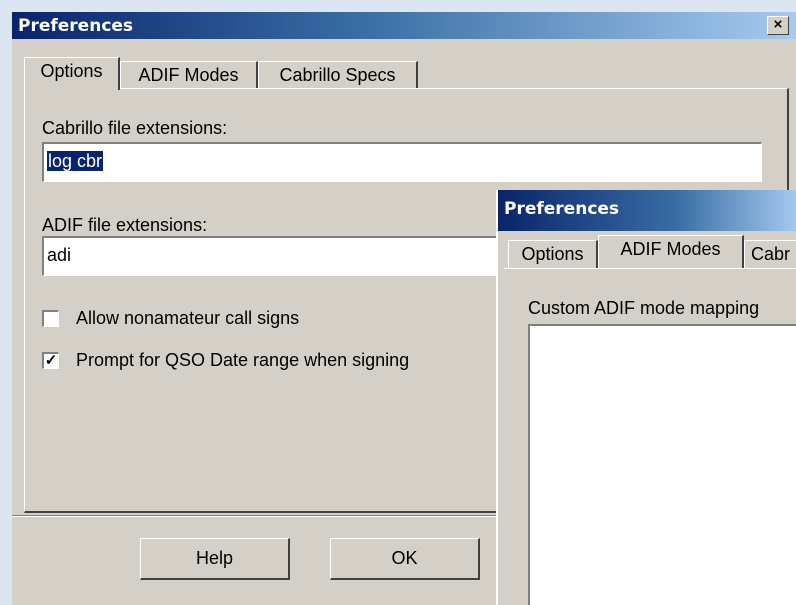  I want to click on title-bar: Preferences ×, so click(404, 25).